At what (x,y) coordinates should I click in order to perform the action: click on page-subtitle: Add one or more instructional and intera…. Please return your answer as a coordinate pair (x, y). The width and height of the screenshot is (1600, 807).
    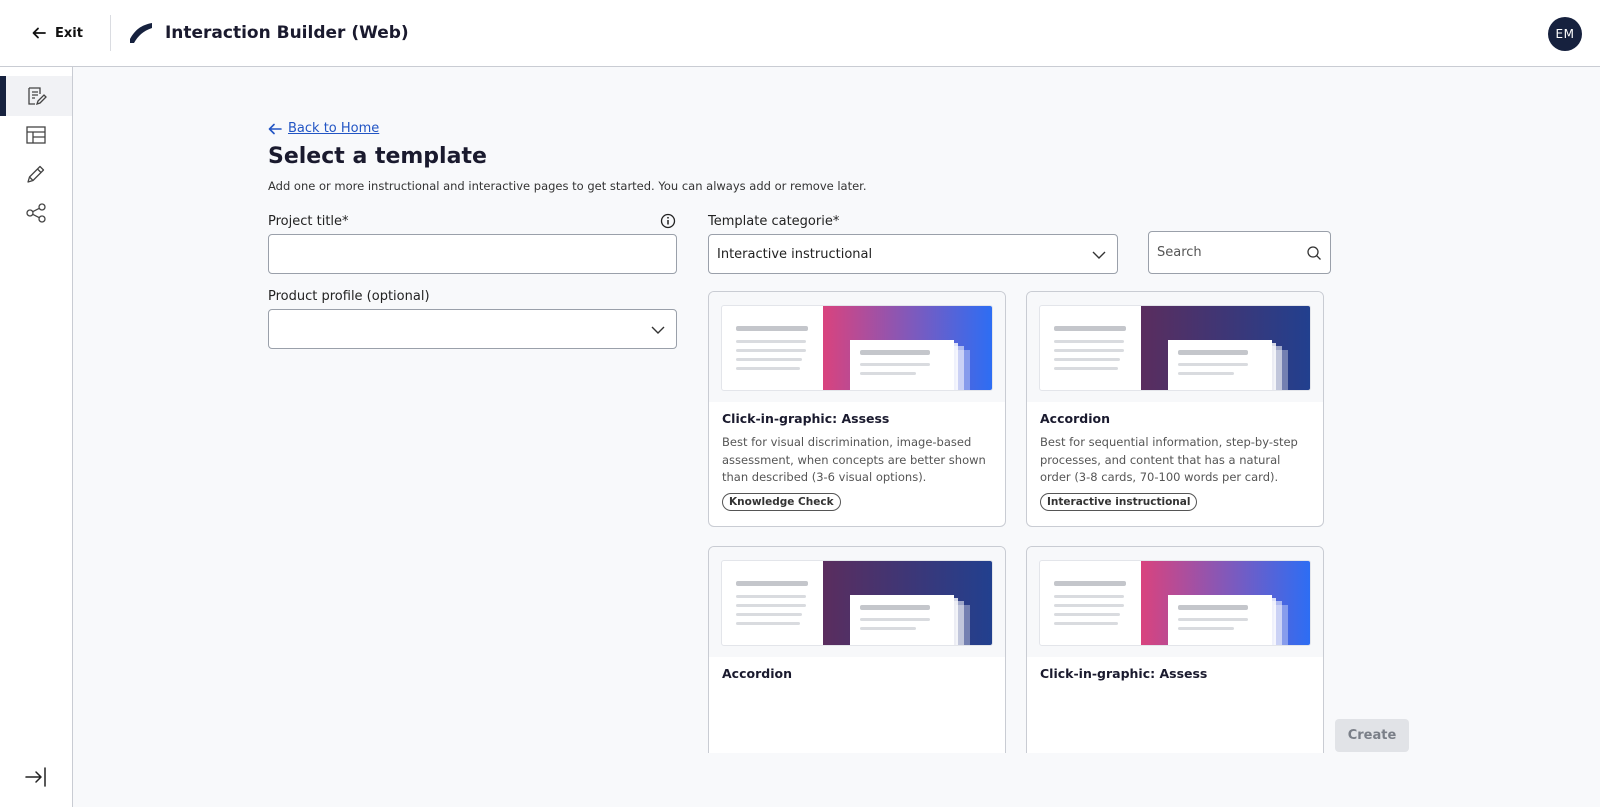
    Looking at the image, I should click on (567, 186).